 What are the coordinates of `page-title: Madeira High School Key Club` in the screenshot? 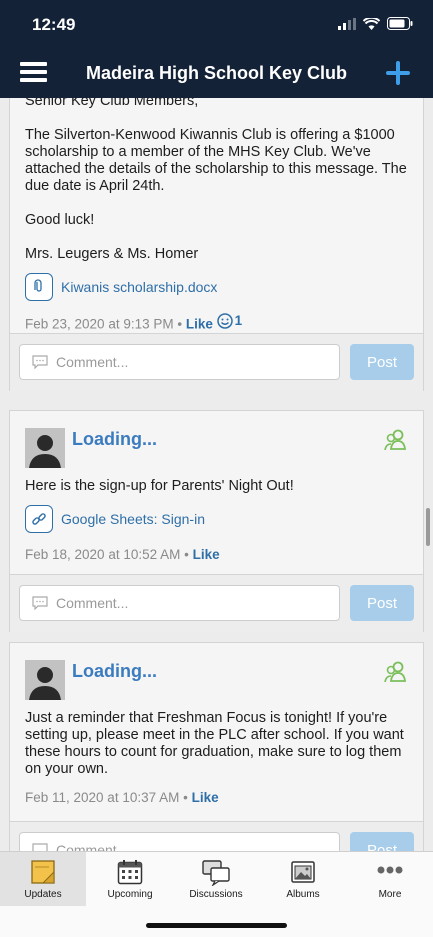 It's located at (216, 73).